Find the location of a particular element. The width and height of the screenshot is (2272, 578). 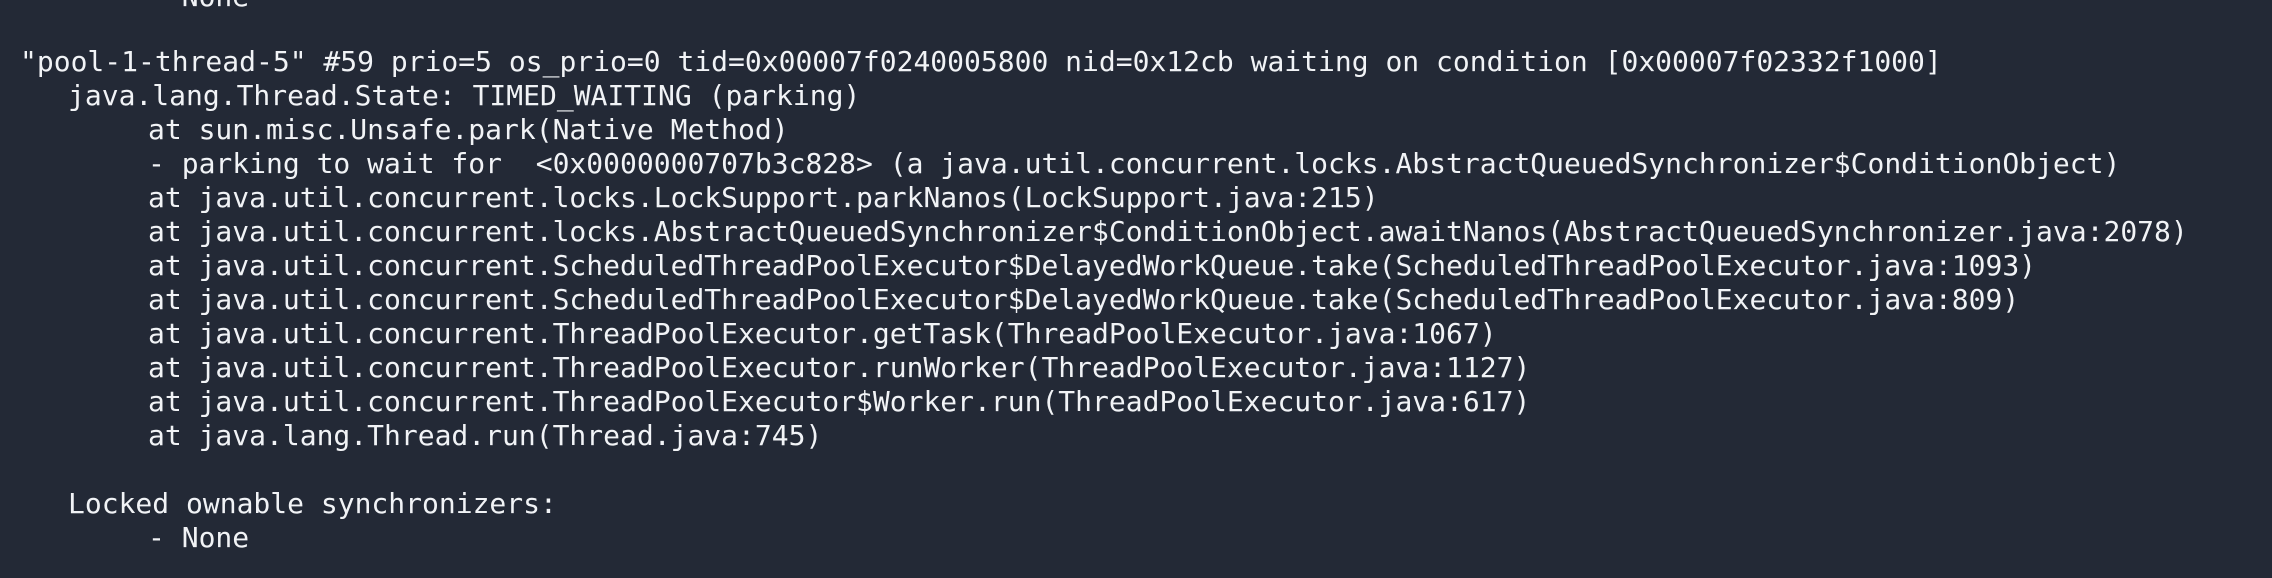

previous-thread-synchronizers-none: - None is located at coordinates (134, 7).